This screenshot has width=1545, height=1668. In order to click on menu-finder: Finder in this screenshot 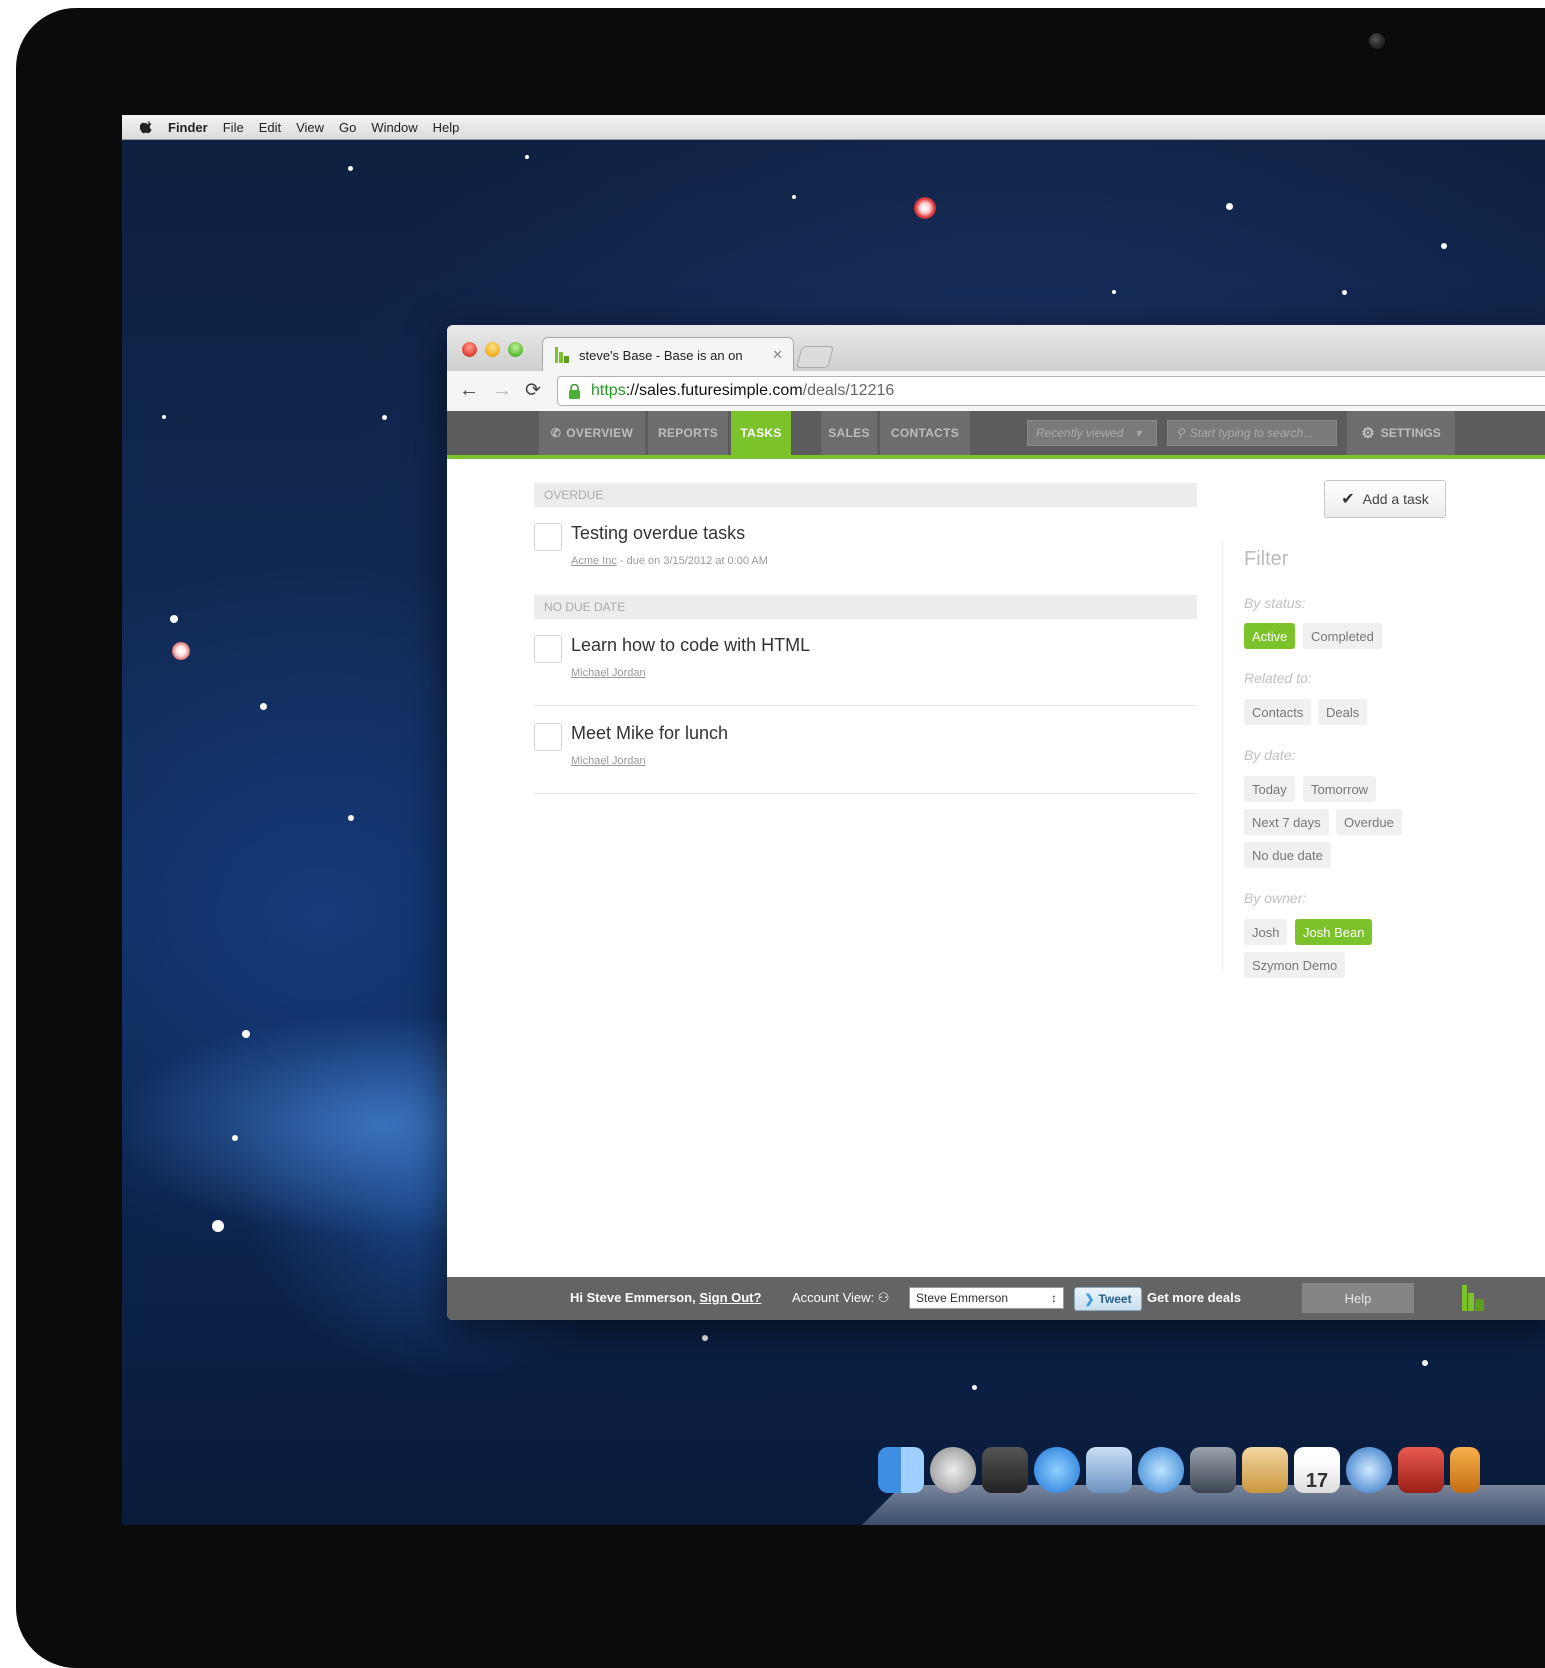, I will do `click(188, 127)`.